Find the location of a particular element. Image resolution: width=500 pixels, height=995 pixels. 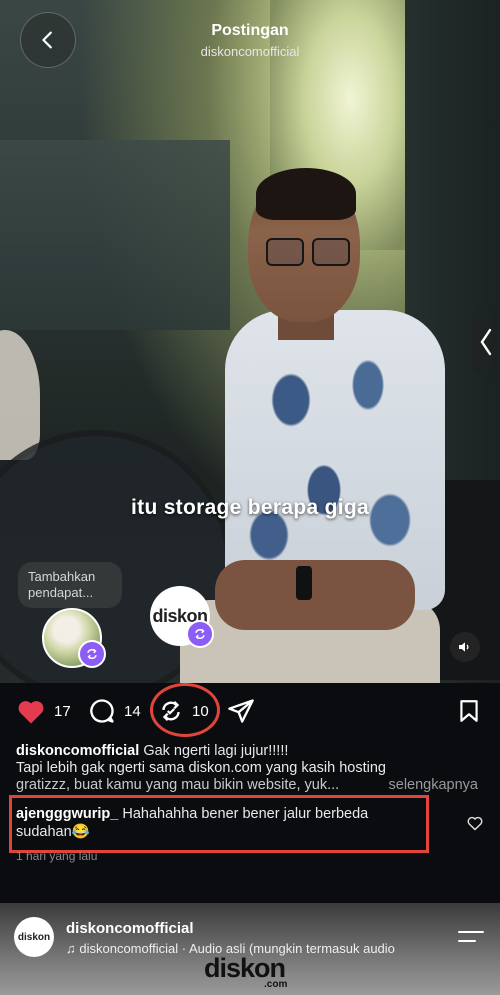

person-glasses is located at coordinates (308, 252).